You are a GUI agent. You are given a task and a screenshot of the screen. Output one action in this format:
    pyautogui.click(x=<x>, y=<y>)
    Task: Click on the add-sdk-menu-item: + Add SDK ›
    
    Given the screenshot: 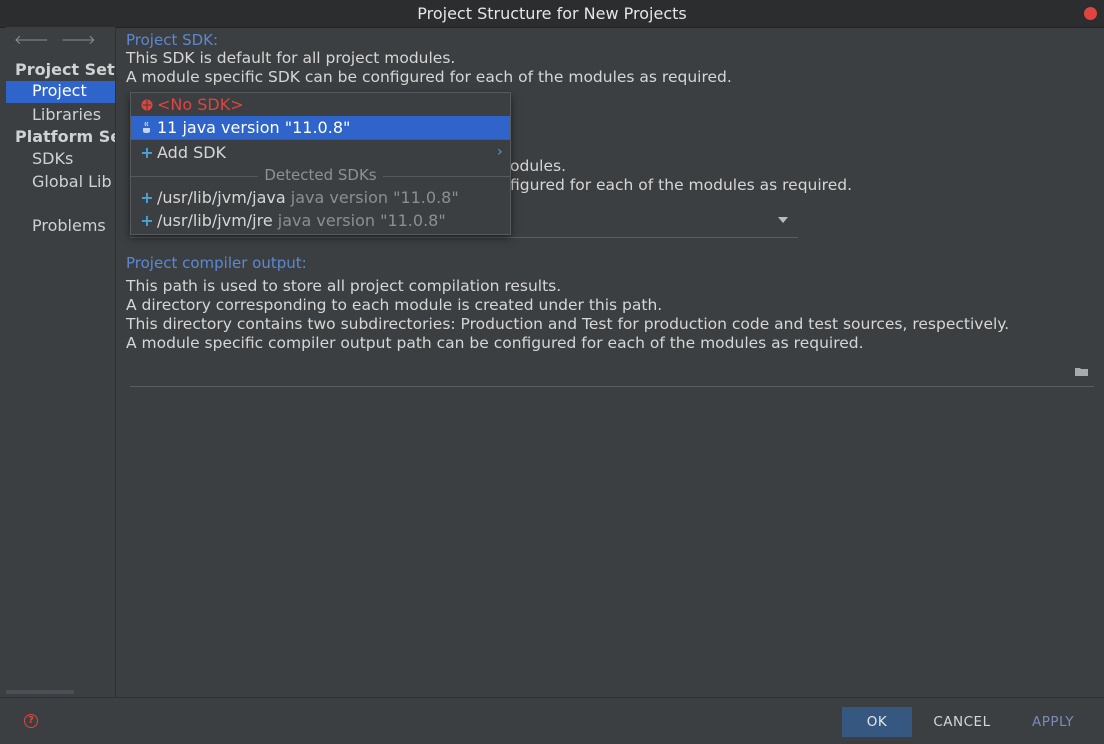 What is the action you would take?
    pyautogui.click(x=320, y=152)
    